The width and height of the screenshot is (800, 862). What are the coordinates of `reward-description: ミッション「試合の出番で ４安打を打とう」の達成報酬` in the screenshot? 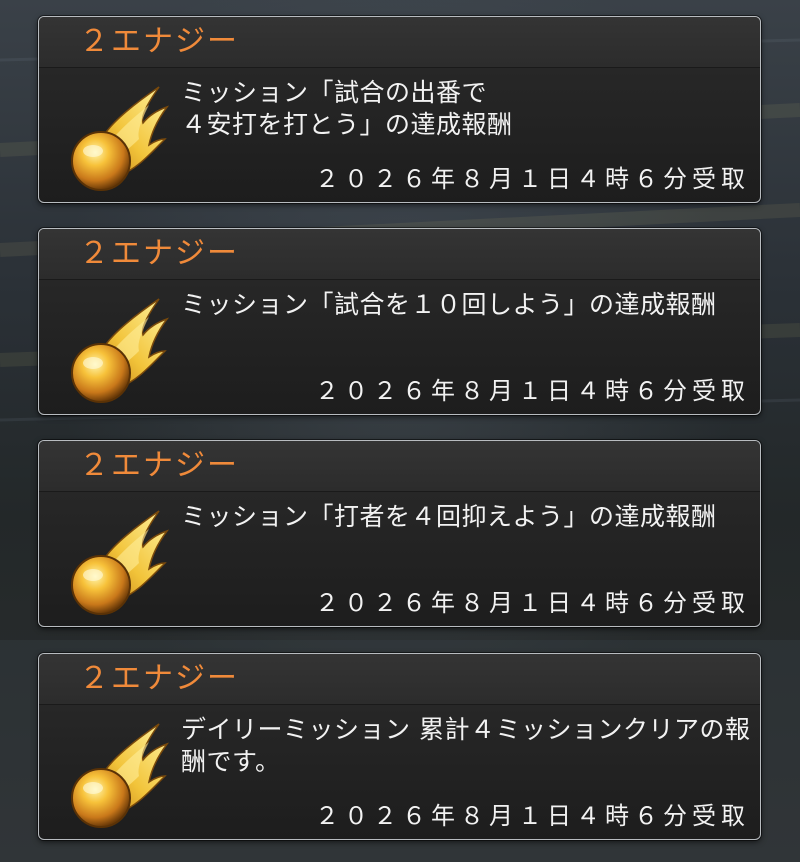 It's located at (347, 108).